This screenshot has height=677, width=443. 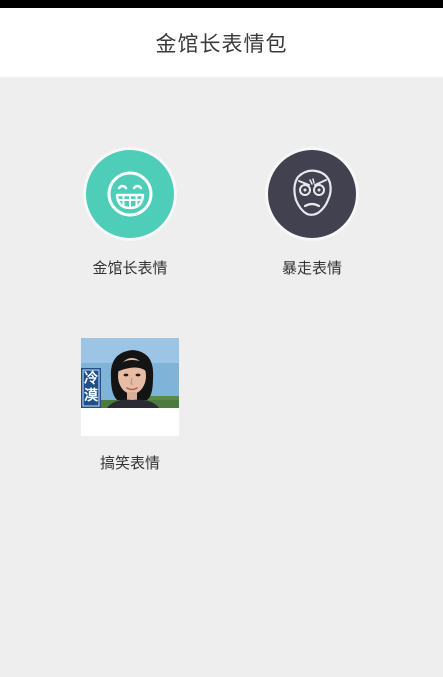 I want to click on category-baozou: 暴走表情, so click(x=312, y=214).